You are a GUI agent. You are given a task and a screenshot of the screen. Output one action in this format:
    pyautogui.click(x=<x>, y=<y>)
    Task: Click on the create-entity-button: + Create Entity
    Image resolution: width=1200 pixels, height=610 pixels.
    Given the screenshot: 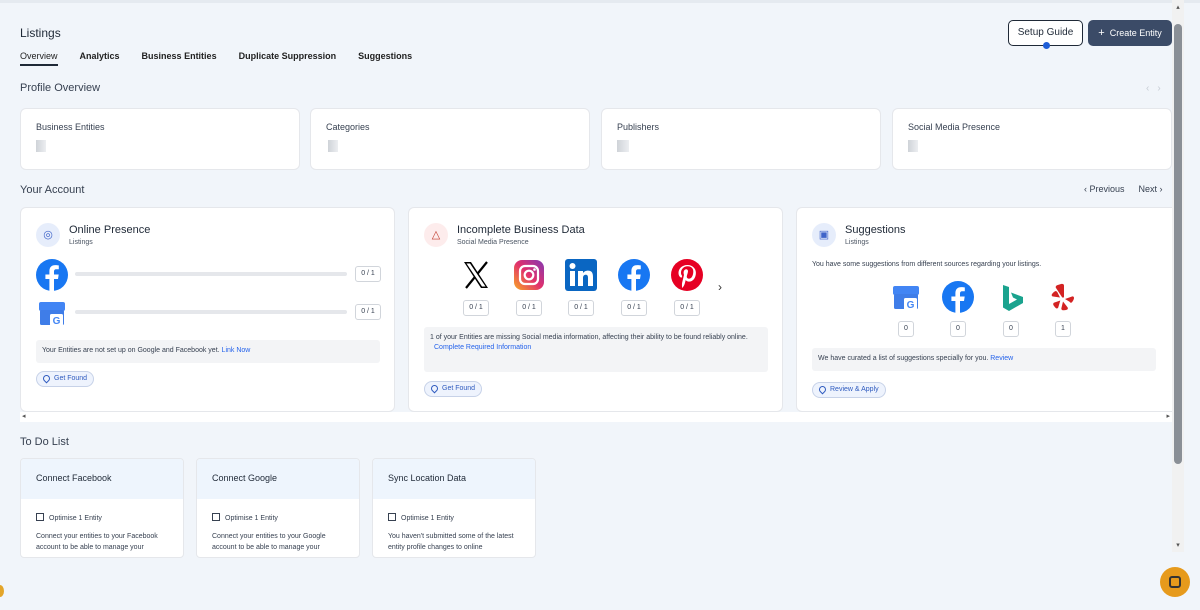 What is the action you would take?
    pyautogui.click(x=1130, y=33)
    